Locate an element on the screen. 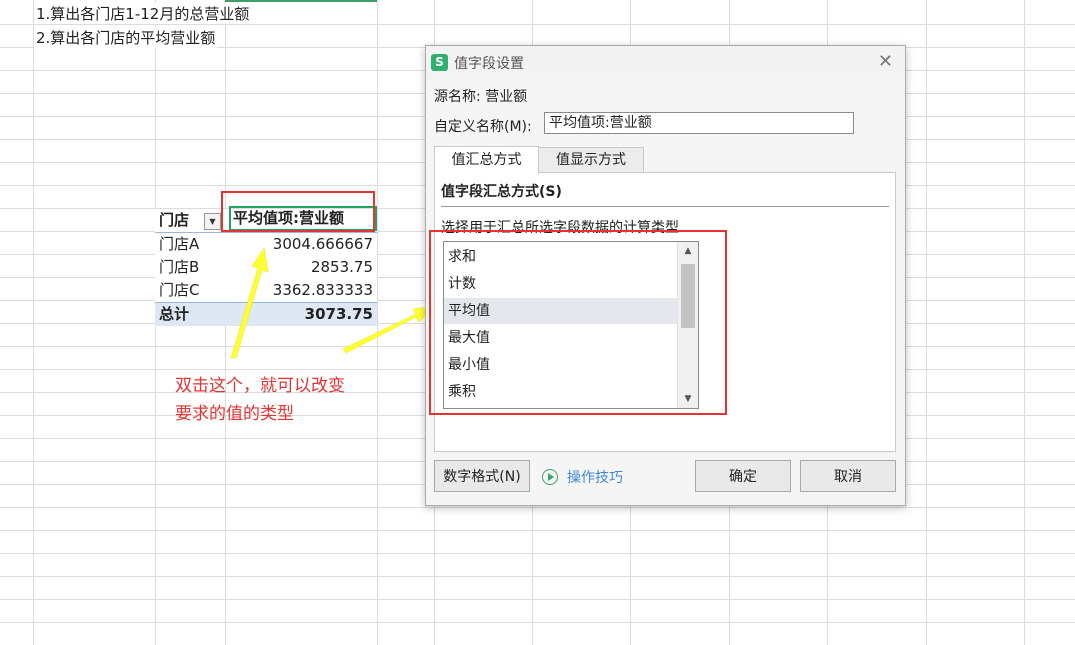 This screenshot has height=645, width=1075. section-divider is located at coordinates (665, 206).